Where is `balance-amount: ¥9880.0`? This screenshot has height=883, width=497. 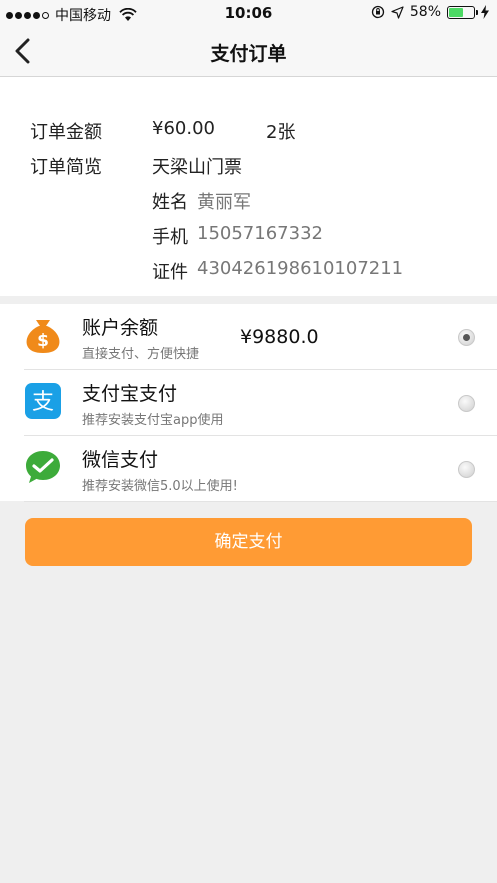 balance-amount: ¥9880.0 is located at coordinates (279, 337).